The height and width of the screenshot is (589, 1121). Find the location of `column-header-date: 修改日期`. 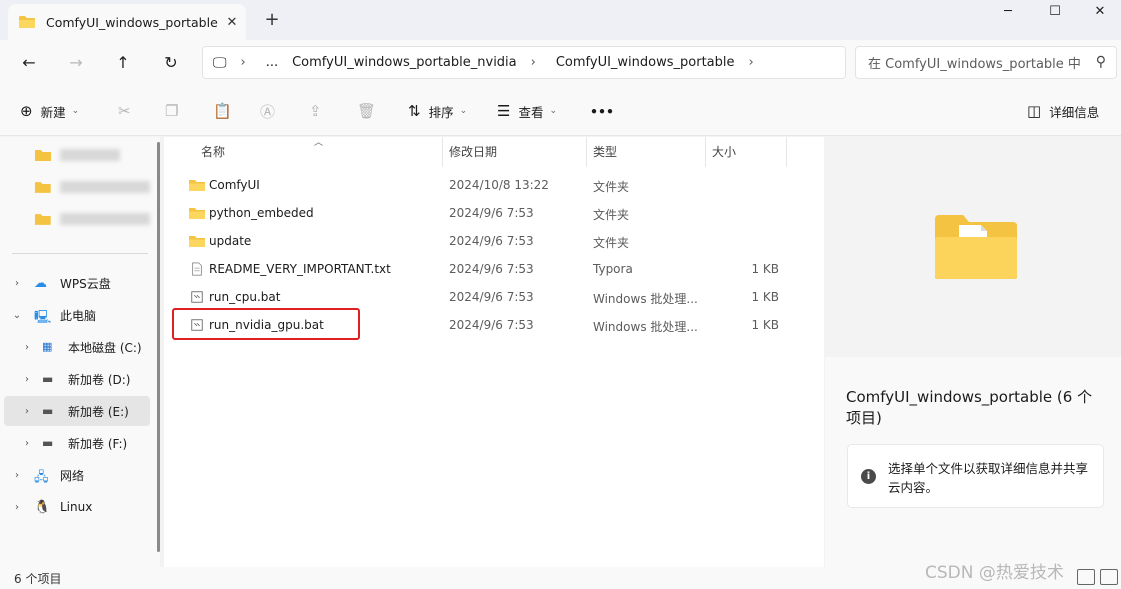

column-header-date: 修改日期 is located at coordinates (473, 152).